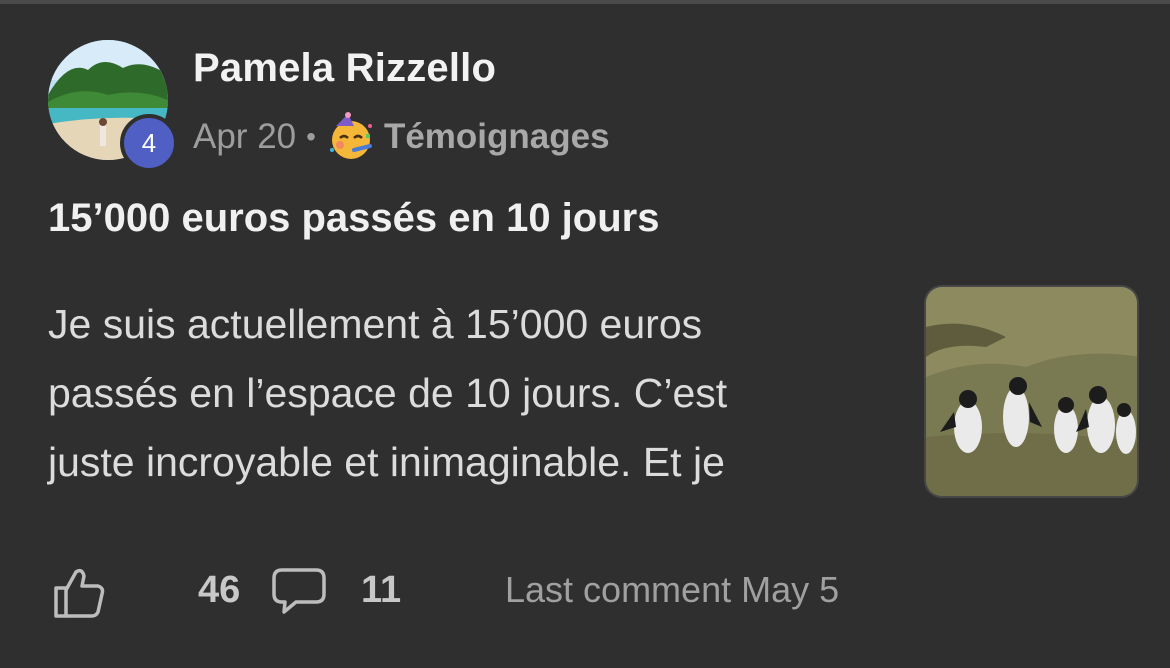 The height and width of the screenshot is (668, 1170). I want to click on category-link: Témoignages, so click(497, 137).